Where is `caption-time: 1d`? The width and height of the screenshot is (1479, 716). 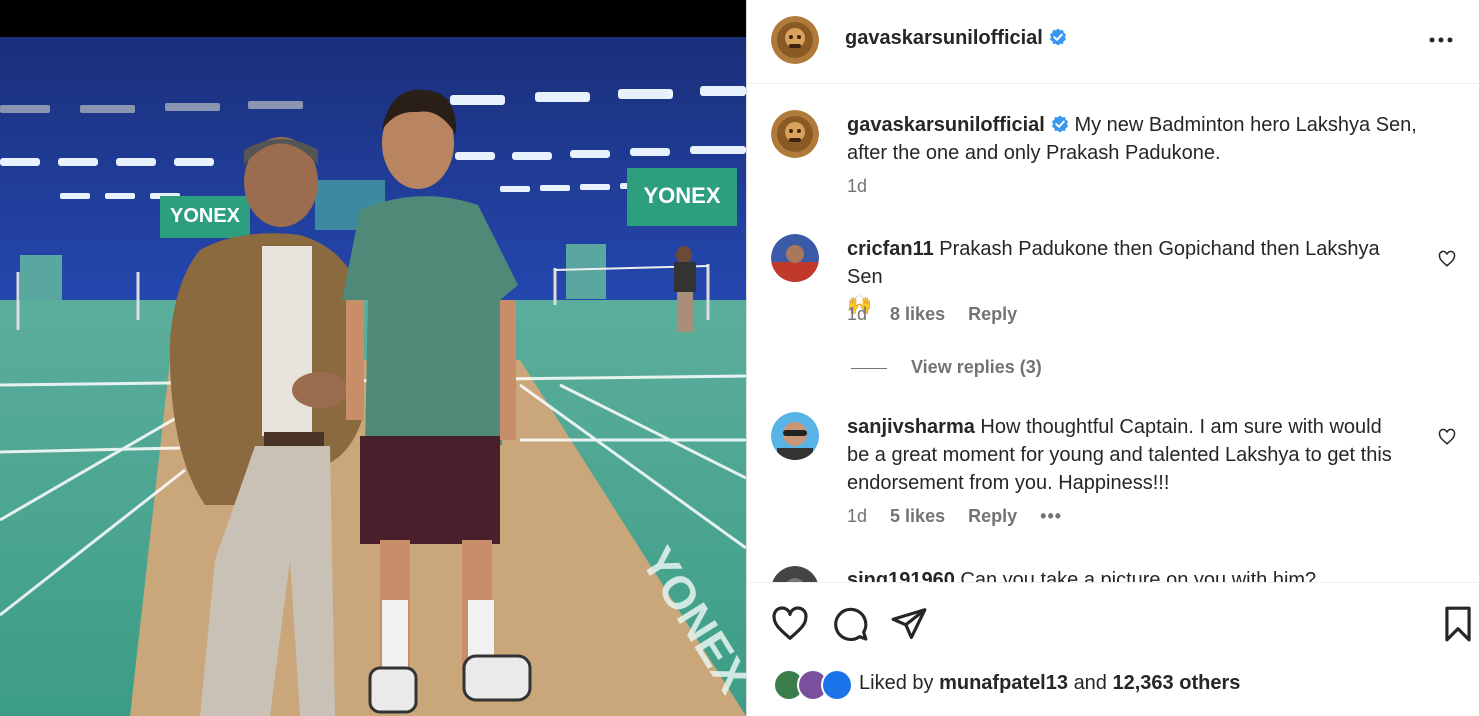
caption-time: 1d is located at coordinates (857, 186).